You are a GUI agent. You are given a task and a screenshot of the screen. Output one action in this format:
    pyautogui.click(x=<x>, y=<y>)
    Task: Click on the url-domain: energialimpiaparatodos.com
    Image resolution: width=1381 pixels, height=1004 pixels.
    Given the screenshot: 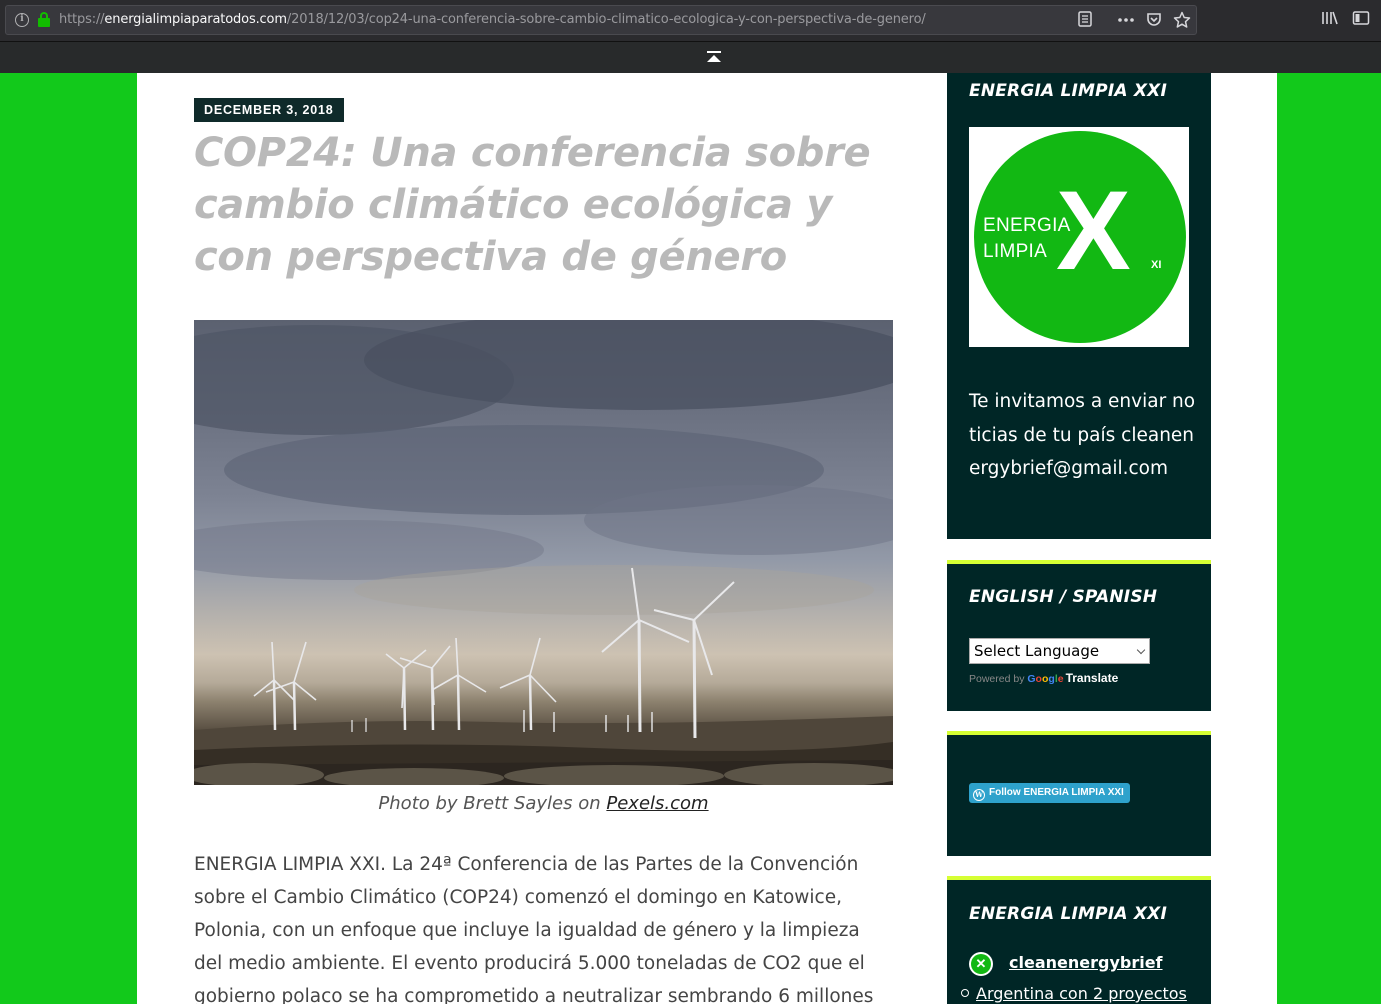 What is the action you would take?
    pyautogui.click(x=195, y=19)
    